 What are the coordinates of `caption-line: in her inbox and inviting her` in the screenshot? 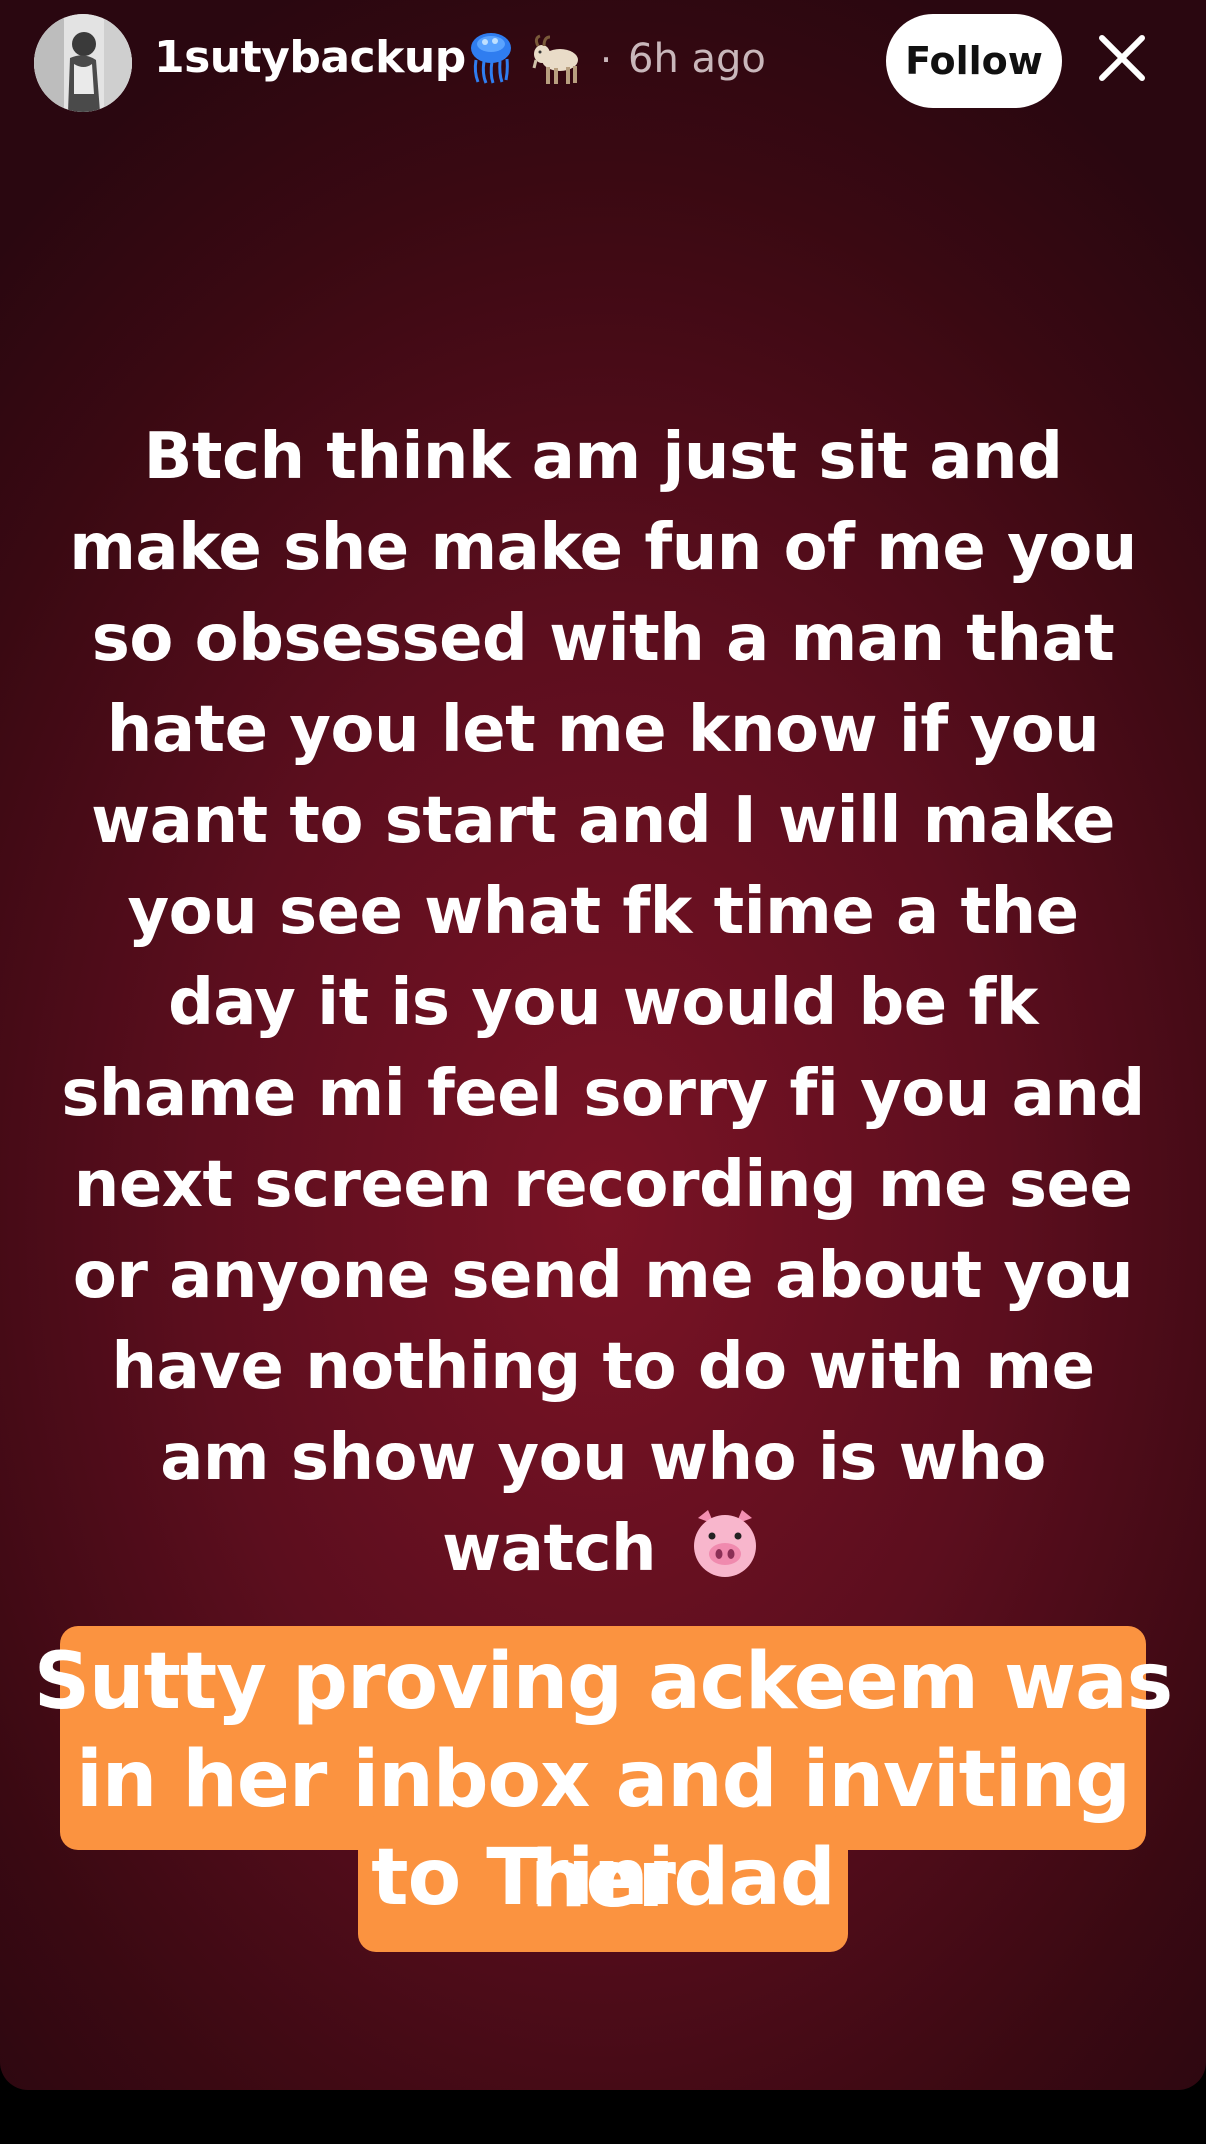 It's located at (603, 1830).